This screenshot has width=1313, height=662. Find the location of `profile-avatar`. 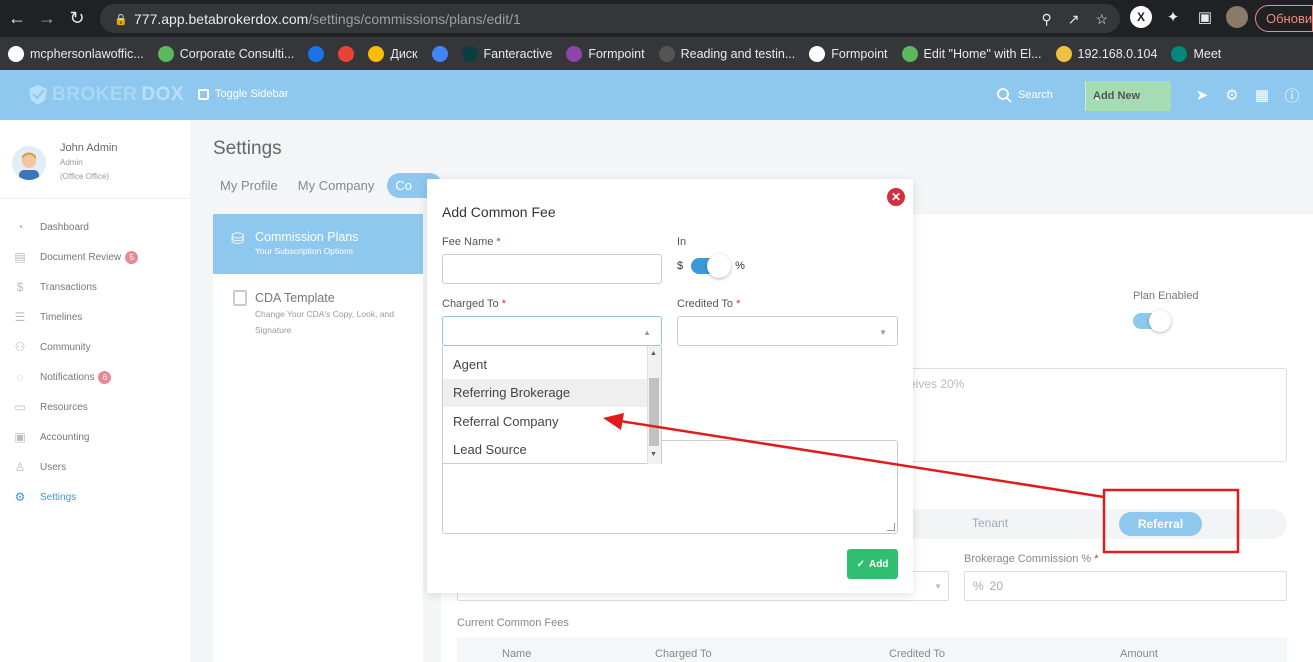

profile-avatar is located at coordinates (1237, 17).